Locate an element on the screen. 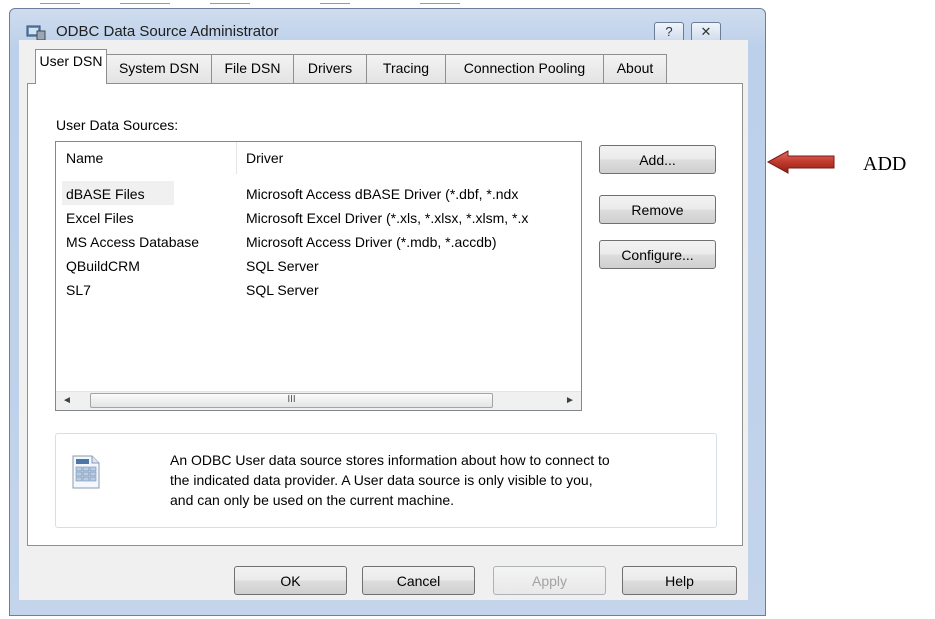 The width and height of the screenshot is (935, 619). tab-label: Connection Pooling is located at coordinates (524, 68).